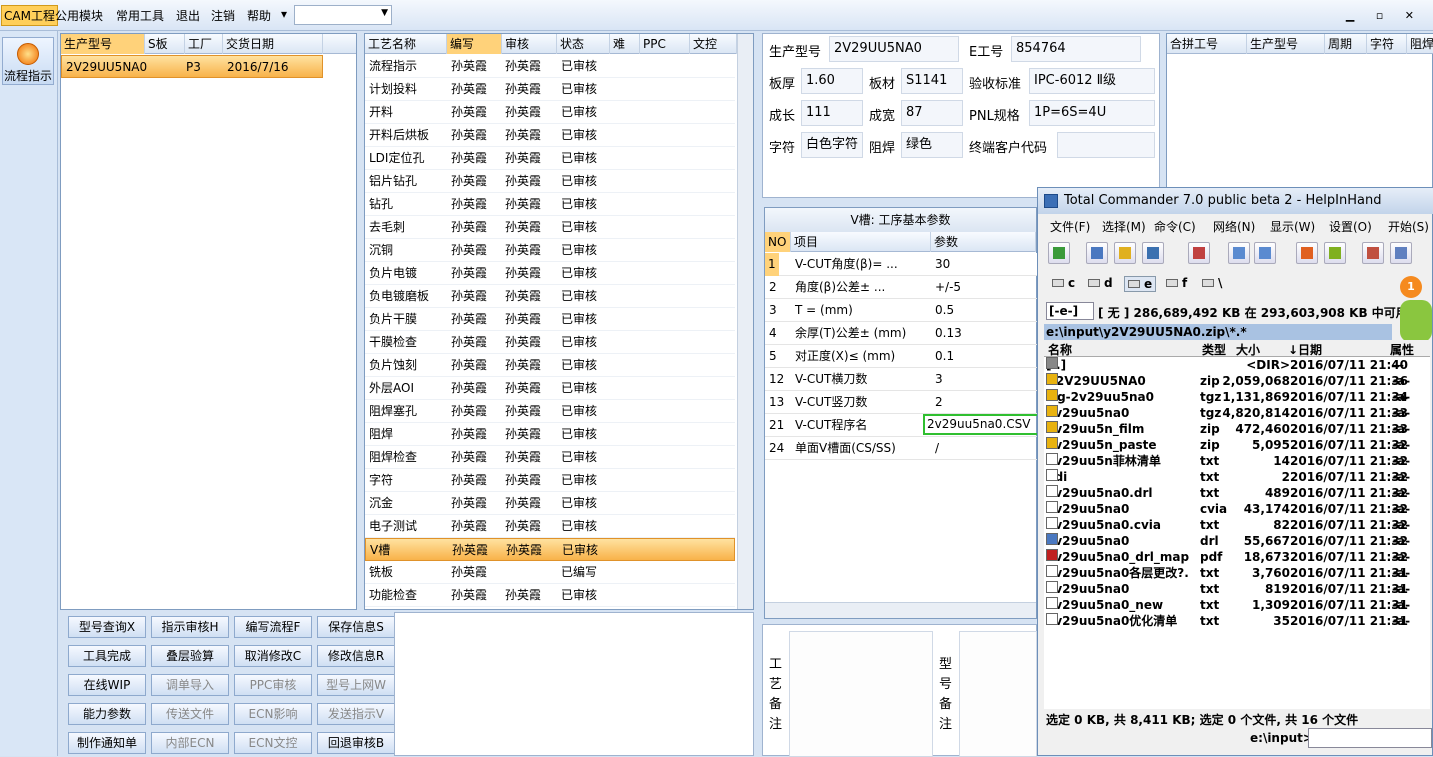  What do you see at coordinates (625, 44) in the screenshot?
I see `col-difficulty: 难` at bounding box center [625, 44].